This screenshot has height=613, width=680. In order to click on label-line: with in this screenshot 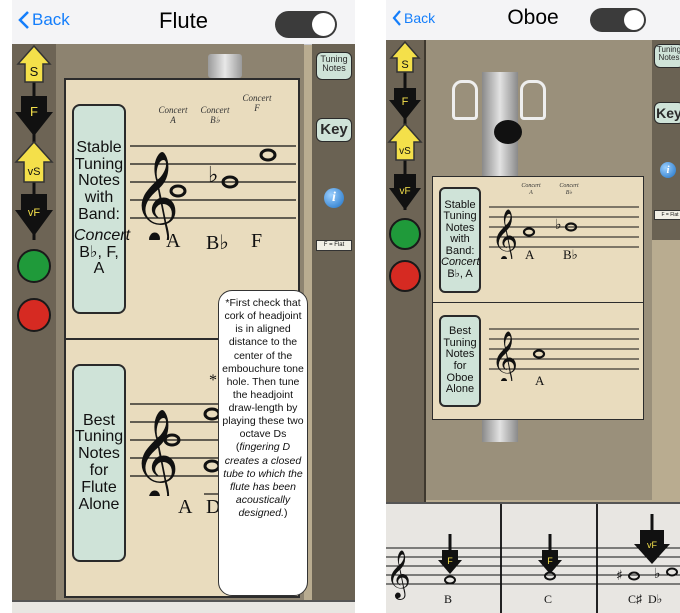, I will do `click(99, 198)`.